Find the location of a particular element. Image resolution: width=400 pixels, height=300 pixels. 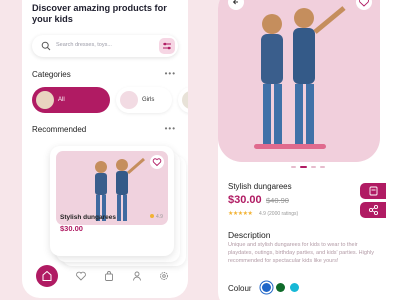

category-chip-girls: Girls is located at coordinates (144, 100).